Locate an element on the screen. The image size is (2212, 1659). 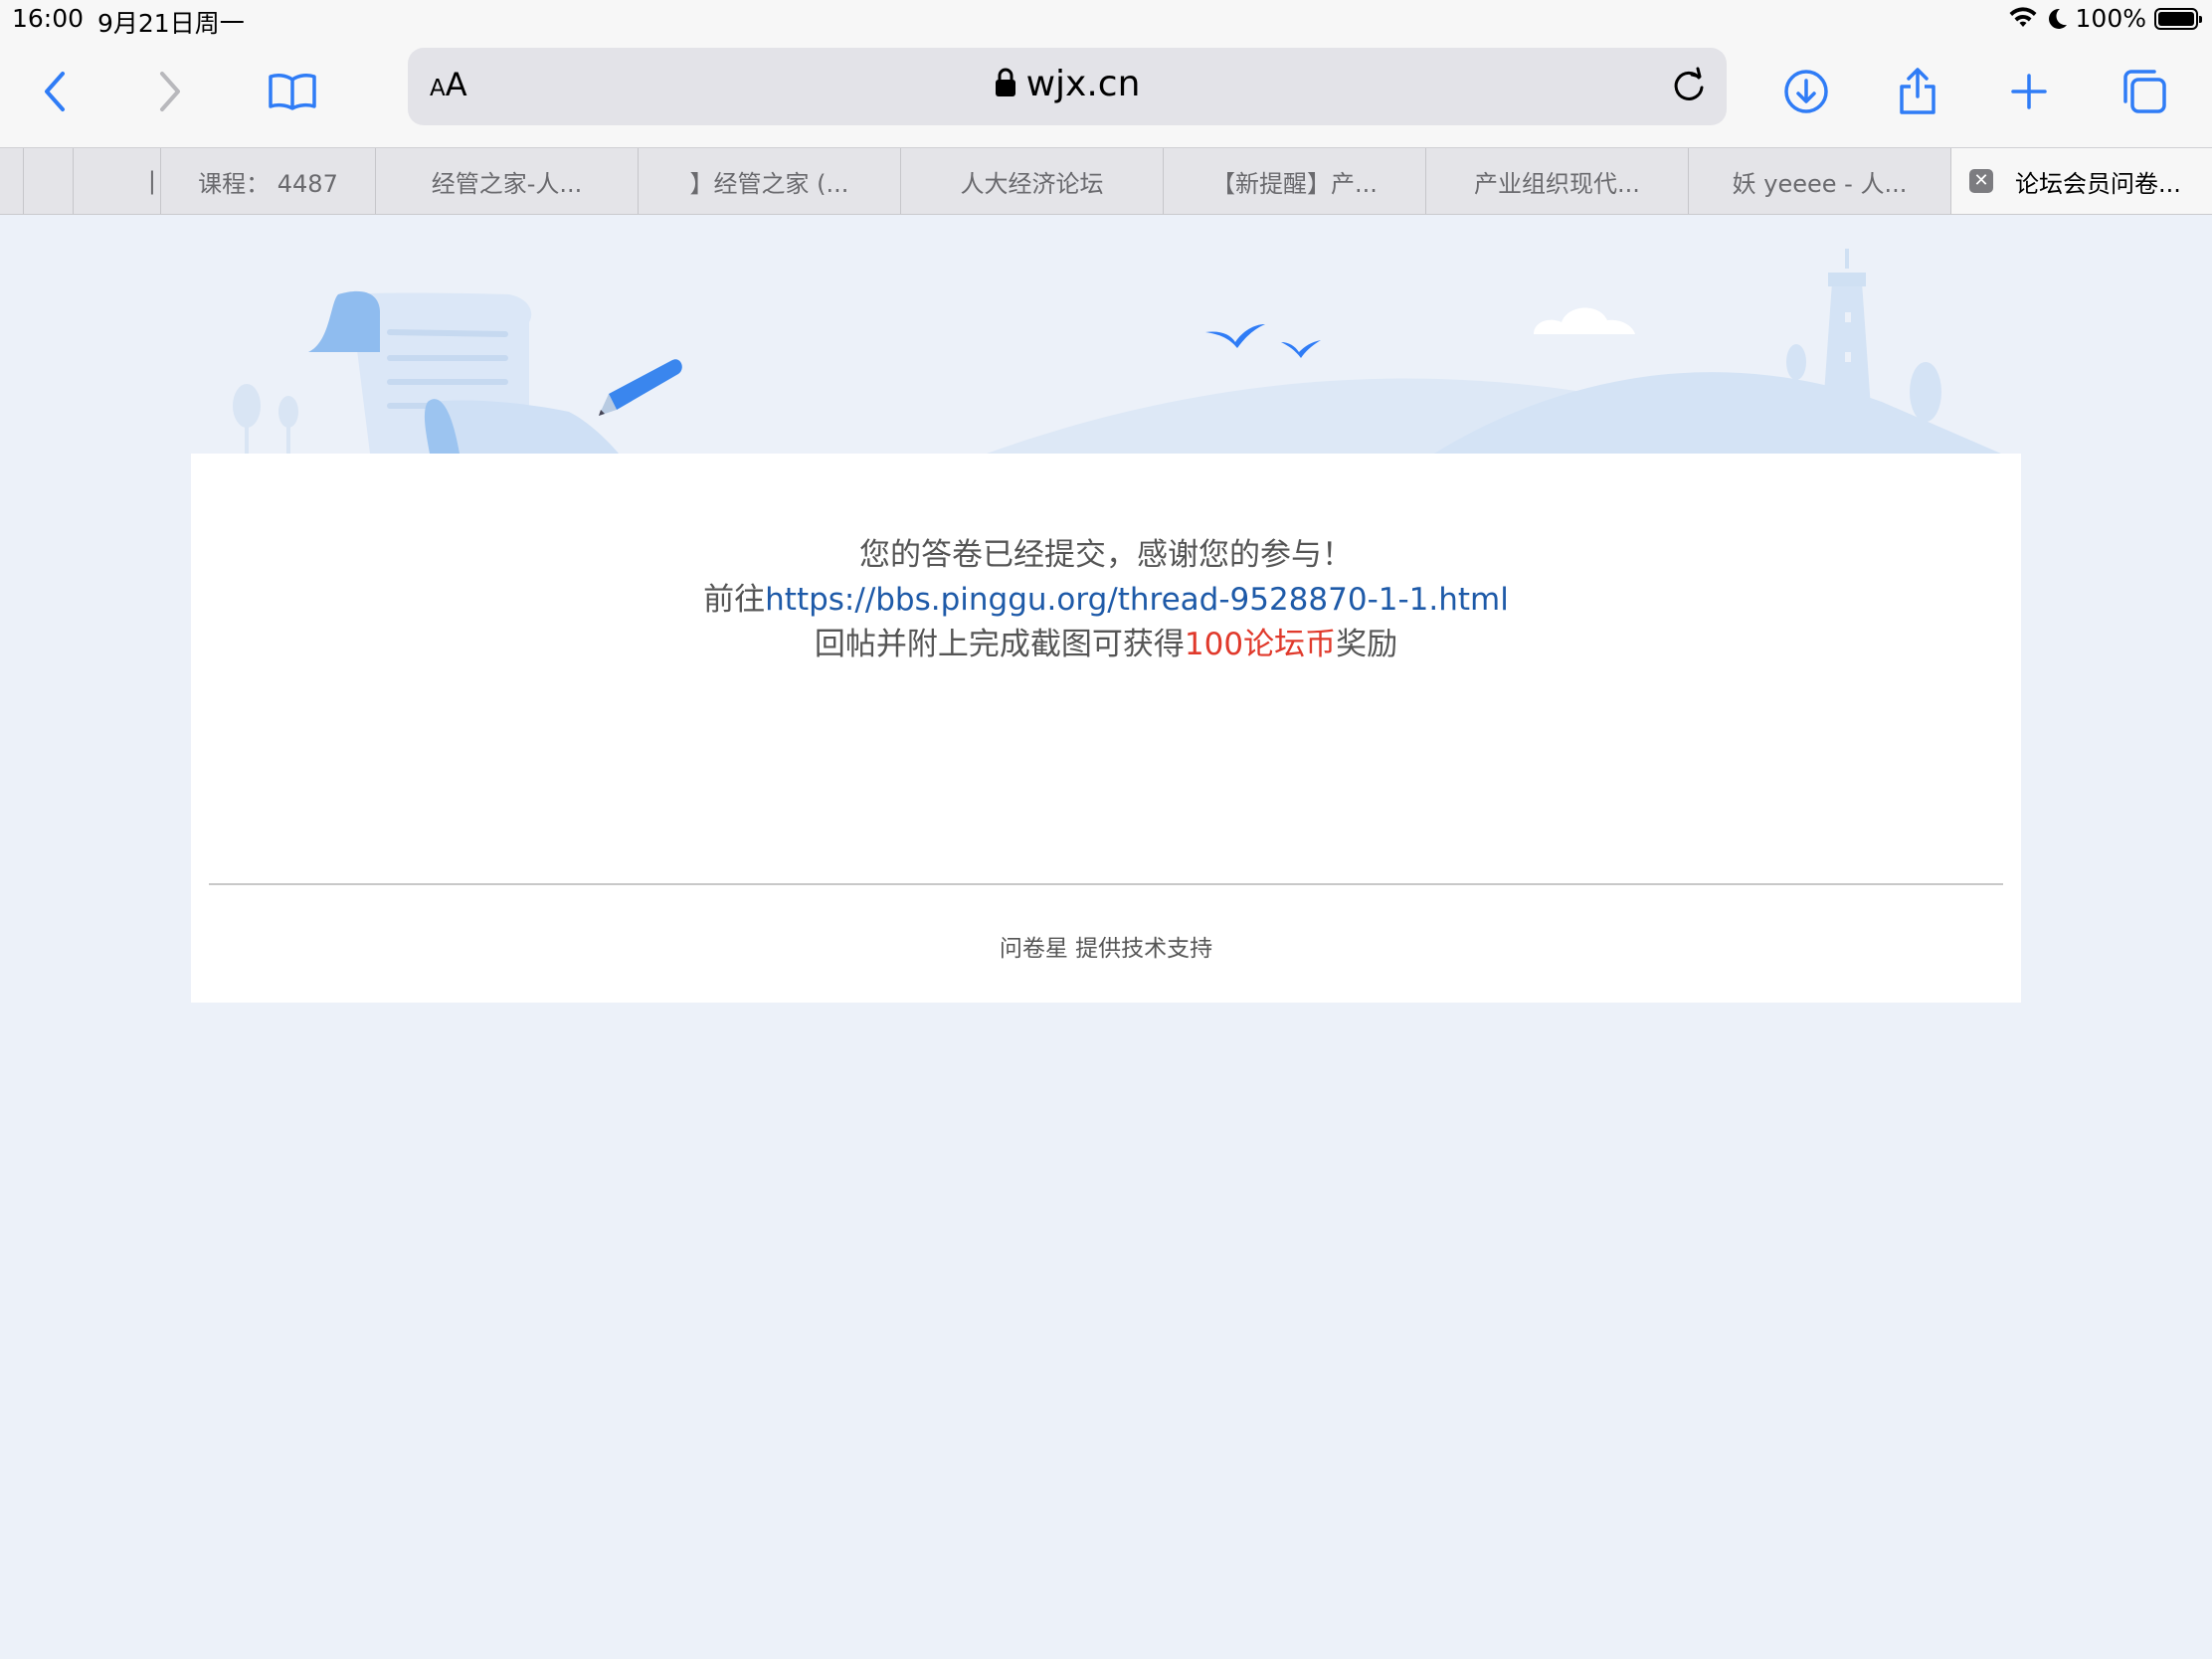
url-display: wjx.cn is located at coordinates (1067, 84).